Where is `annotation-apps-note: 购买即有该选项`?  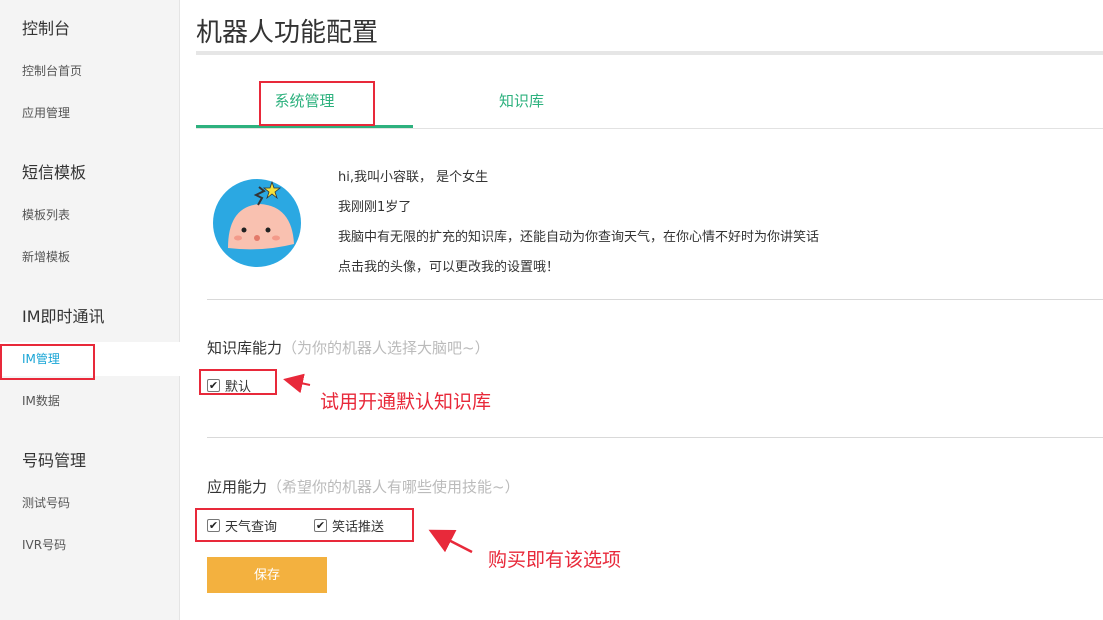
annotation-apps-note: 购买即有该选项 is located at coordinates (555, 560).